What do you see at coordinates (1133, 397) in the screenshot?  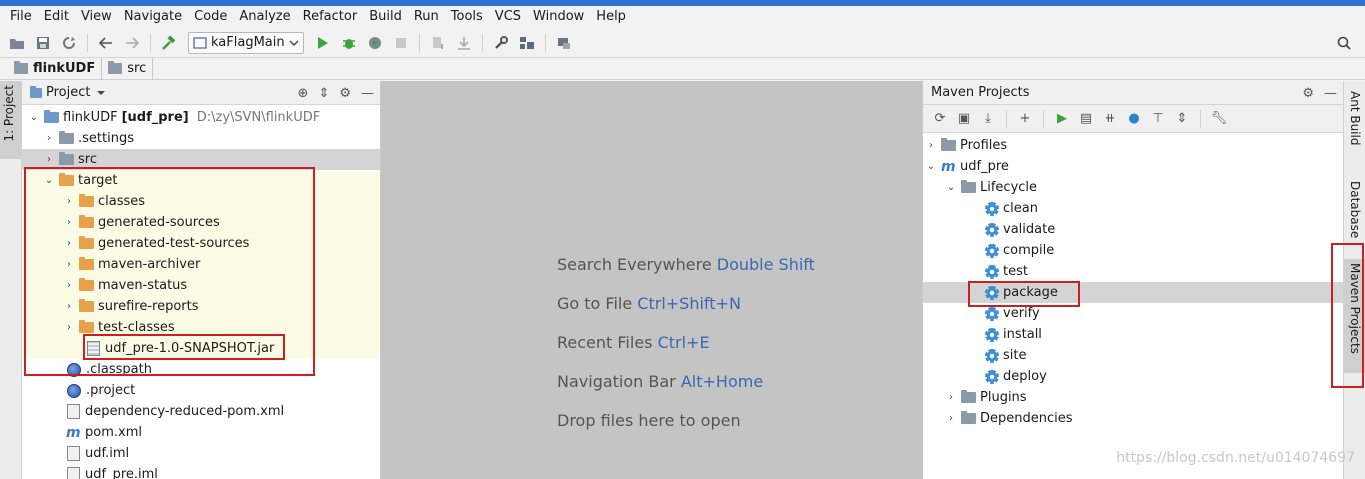 I see `maven-row-plugins: › Plugins` at bounding box center [1133, 397].